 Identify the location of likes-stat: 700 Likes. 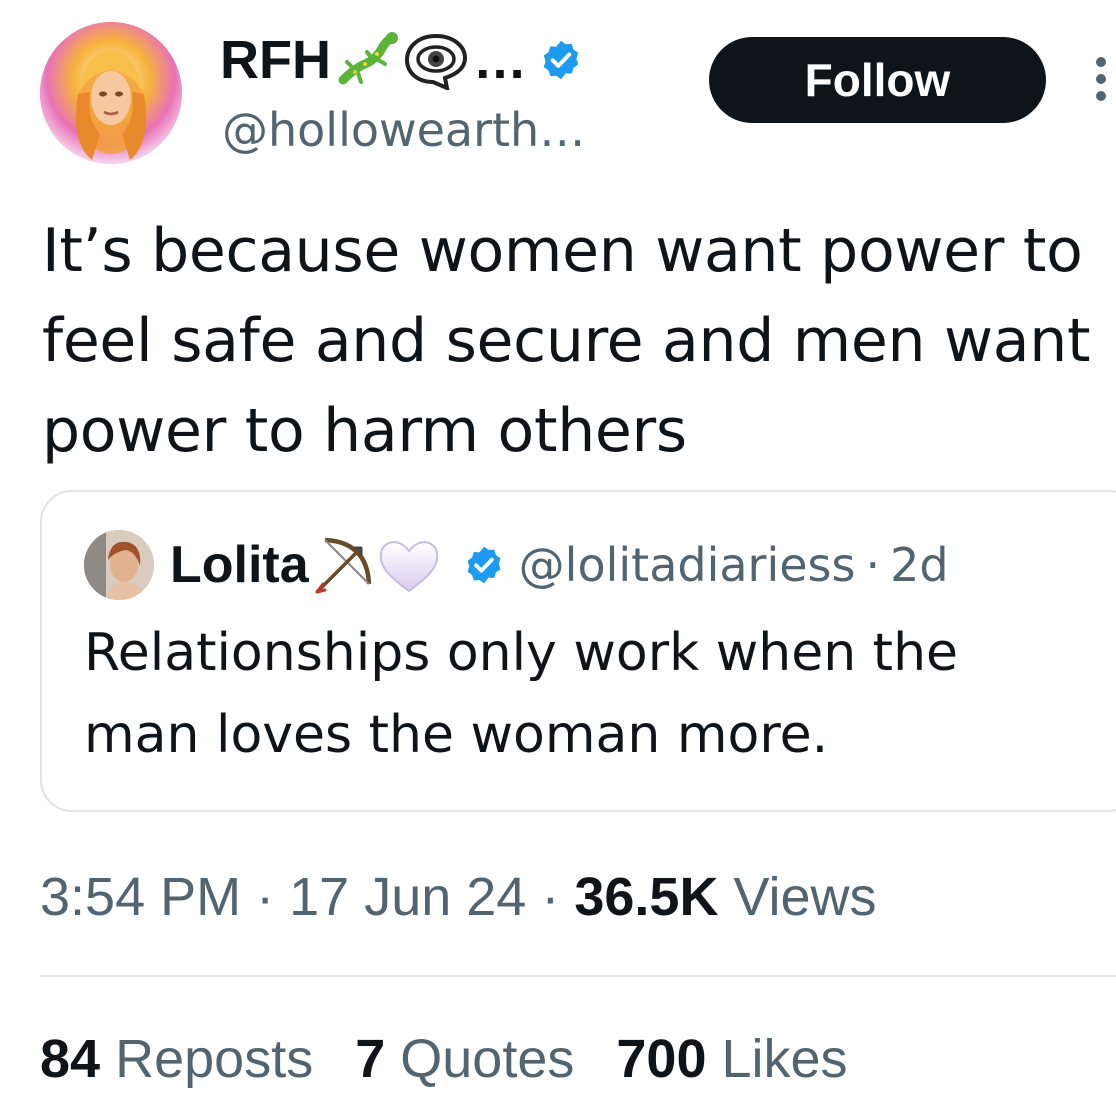
(731, 1059).